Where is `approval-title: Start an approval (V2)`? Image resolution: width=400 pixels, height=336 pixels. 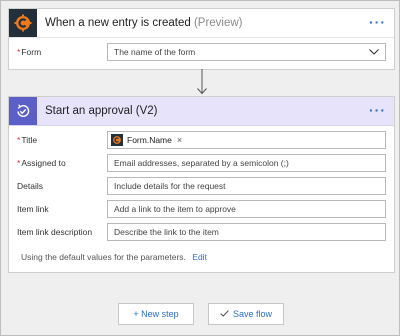
approval-title: Start an approval (V2) is located at coordinates (101, 111).